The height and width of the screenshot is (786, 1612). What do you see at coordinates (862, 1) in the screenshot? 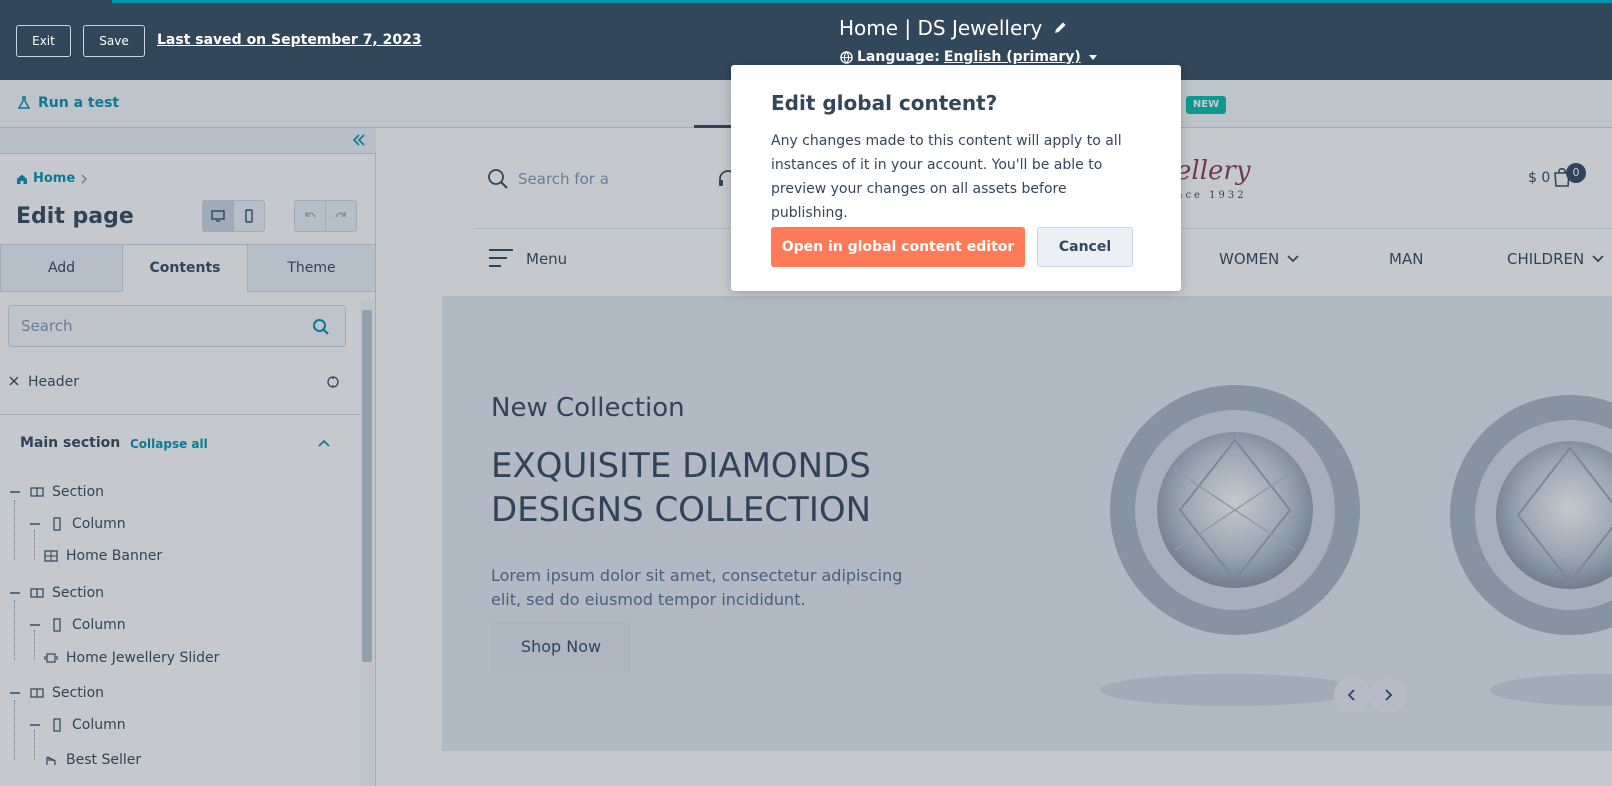
I see `top-progress-bar` at bounding box center [862, 1].